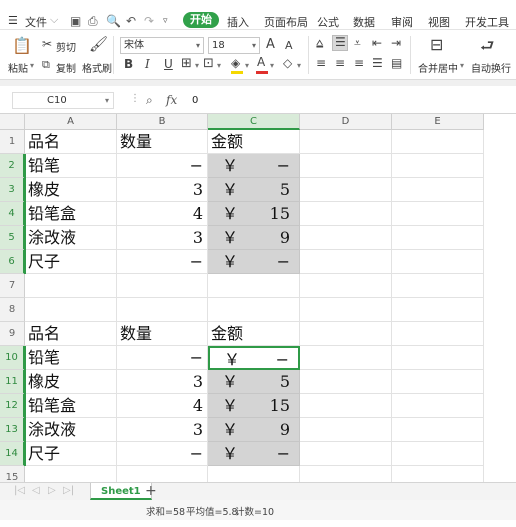 This screenshot has width=516, height=527. Describe the element at coordinates (254, 262) in the screenshot. I see `cell-c-6: ￥ −` at that location.